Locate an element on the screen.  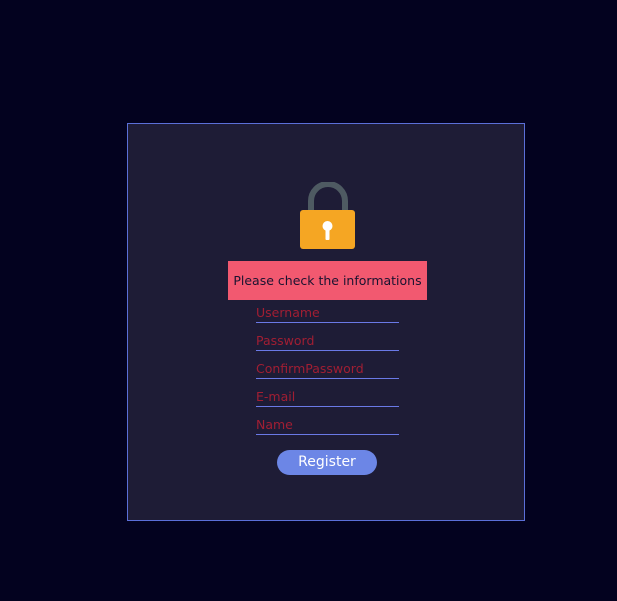
username-input is located at coordinates (327, 313).